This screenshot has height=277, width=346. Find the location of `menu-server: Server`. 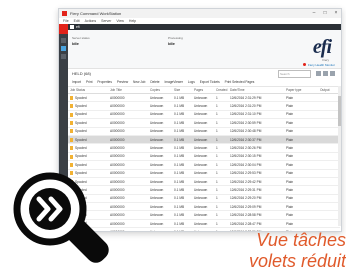

menu-server: Server is located at coordinates (106, 21).